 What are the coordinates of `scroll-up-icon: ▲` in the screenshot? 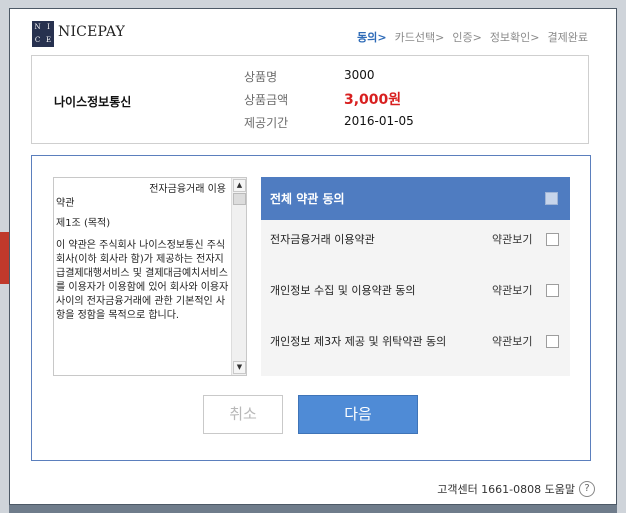 It's located at (239, 185).